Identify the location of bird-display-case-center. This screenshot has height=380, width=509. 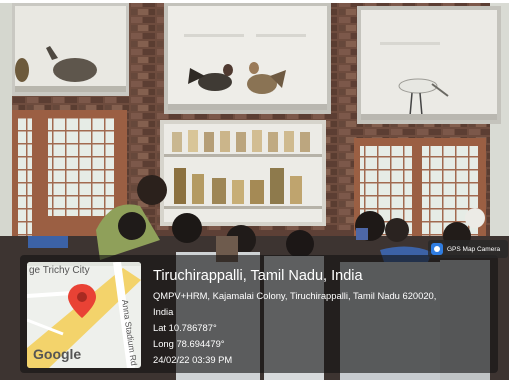
(247, 58).